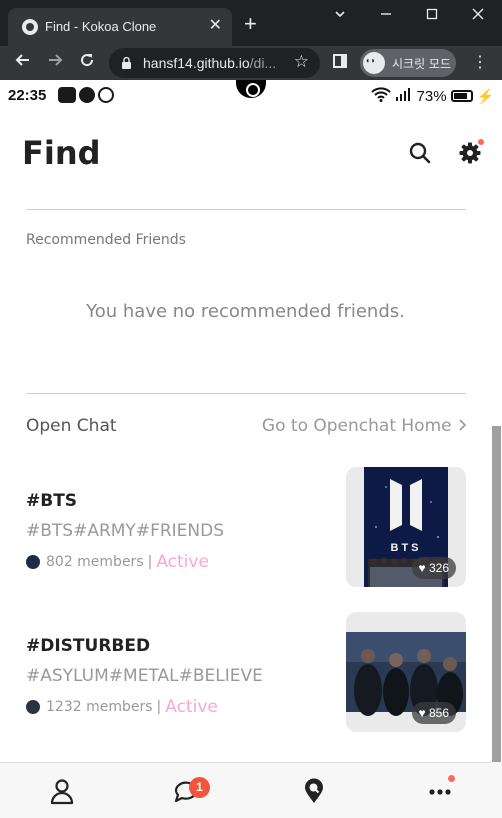  Describe the element at coordinates (480, 62) in the screenshot. I see `browser-menu-icon: ⋮` at that location.